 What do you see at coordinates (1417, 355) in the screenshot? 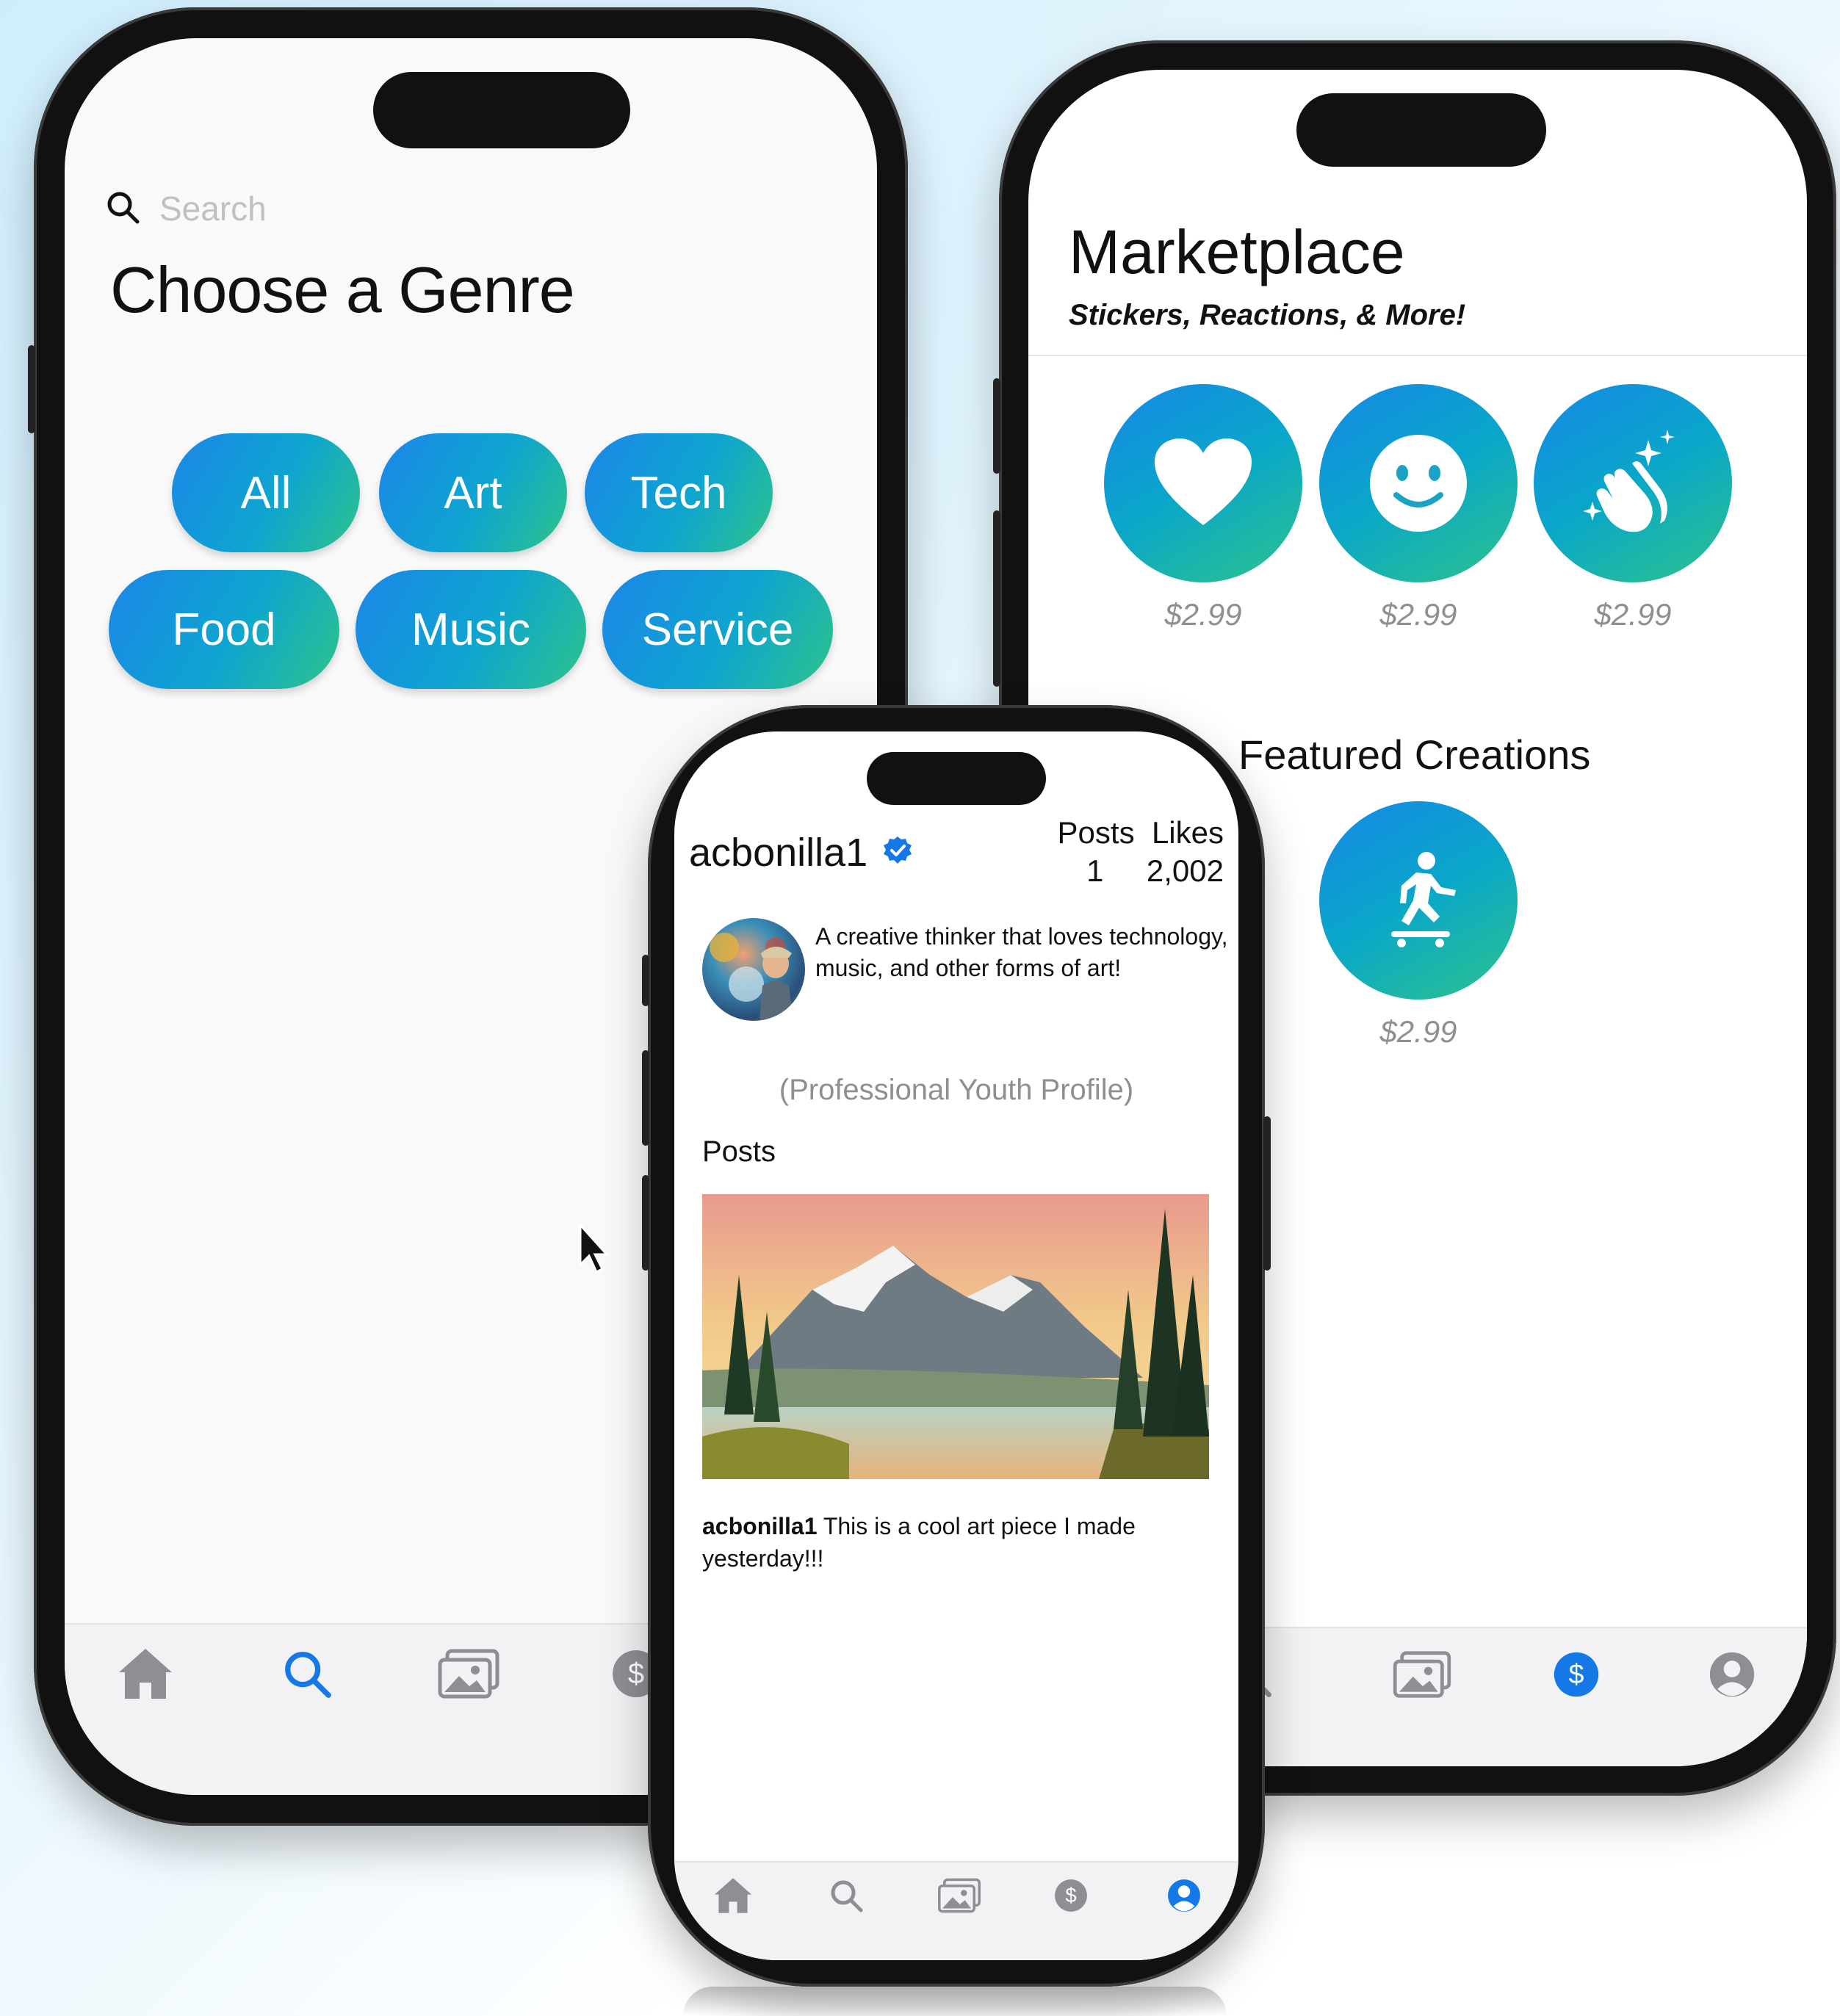
I see `divider` at bounding box center [1417, 355].